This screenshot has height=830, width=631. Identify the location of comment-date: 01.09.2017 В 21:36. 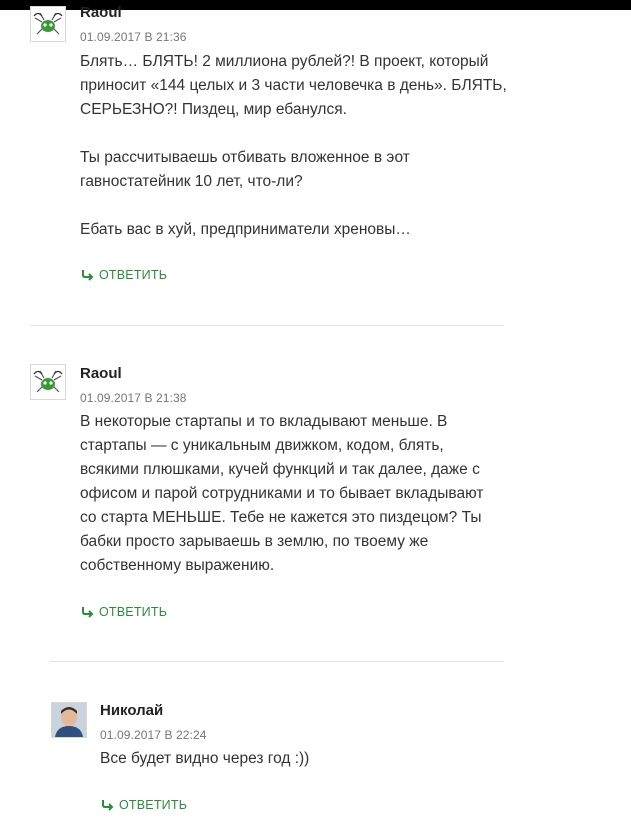
(133, 37).